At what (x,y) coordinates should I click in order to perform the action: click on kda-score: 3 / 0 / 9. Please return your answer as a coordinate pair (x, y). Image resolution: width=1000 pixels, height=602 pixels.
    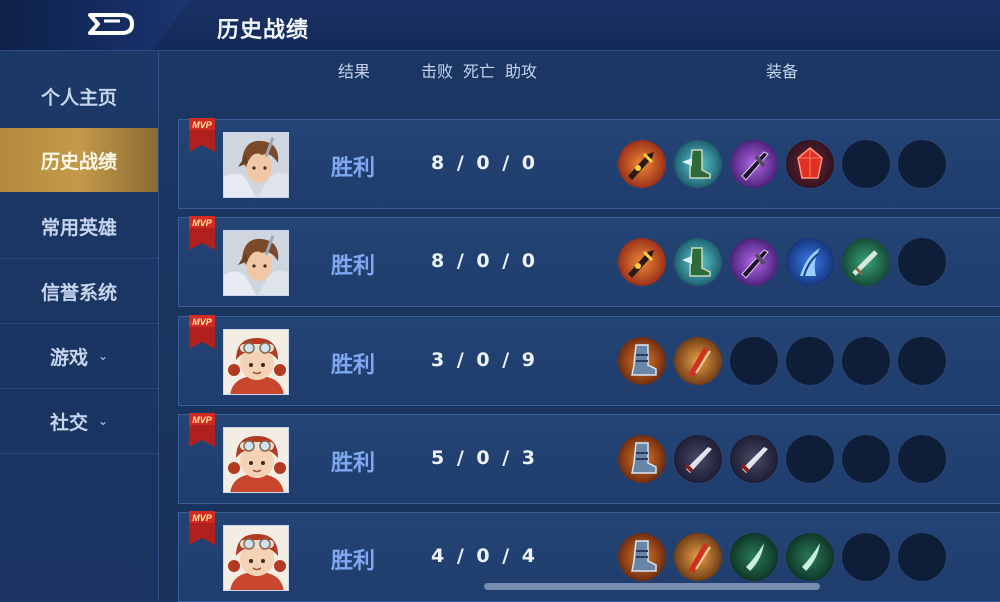
    Looking at the image, I should click on (484, 360).